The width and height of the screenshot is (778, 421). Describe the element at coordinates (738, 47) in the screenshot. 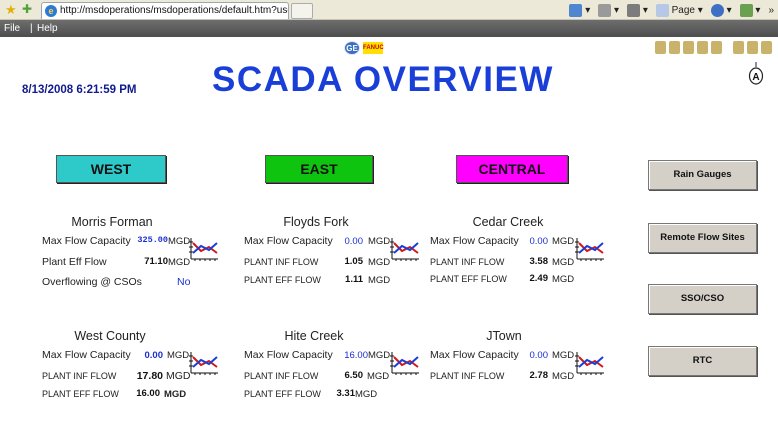

I see `users-icon` at that location.